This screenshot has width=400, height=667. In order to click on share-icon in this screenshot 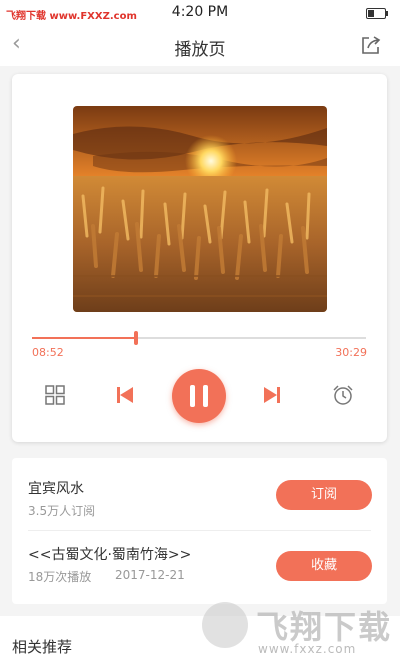, I will do `click(371, 45)`.